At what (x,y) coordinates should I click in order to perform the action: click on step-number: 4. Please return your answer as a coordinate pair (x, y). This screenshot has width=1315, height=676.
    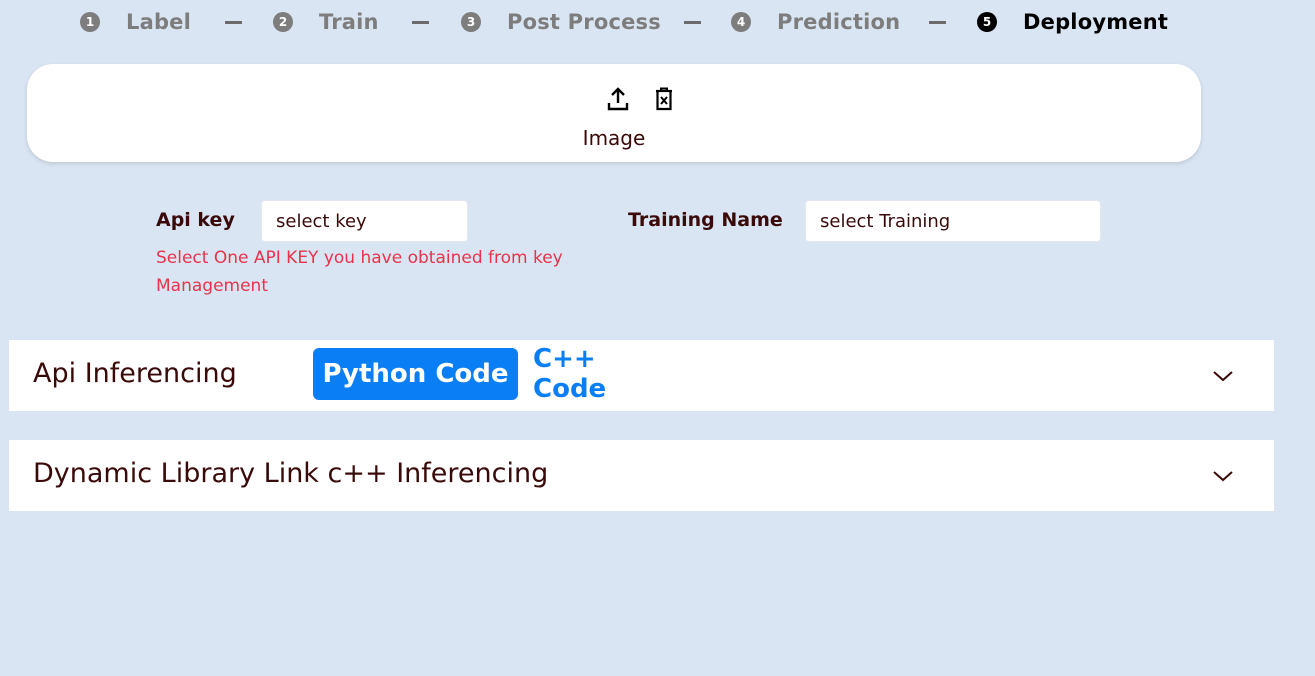
    Looking at the image, I should click on (741, 22).